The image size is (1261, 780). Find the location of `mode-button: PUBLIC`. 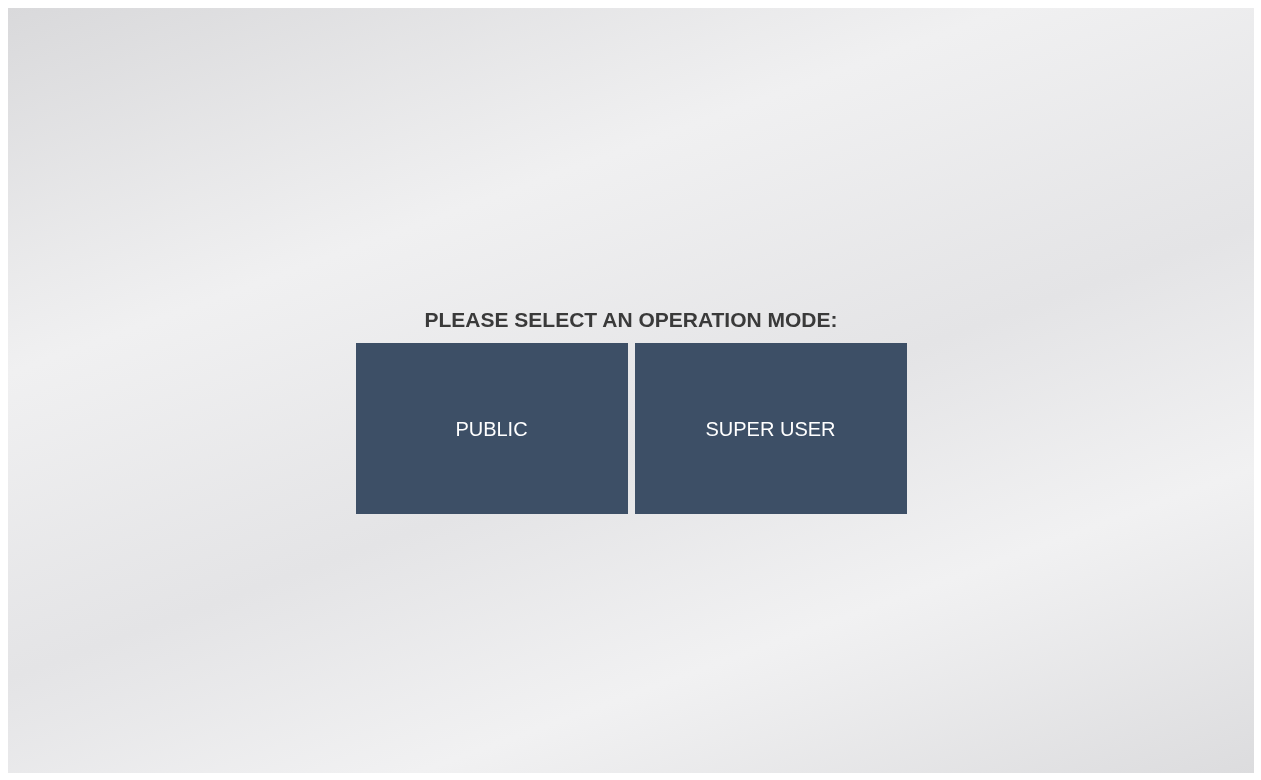

mode-button: PUBLIC is located at coordinates (491, 428).